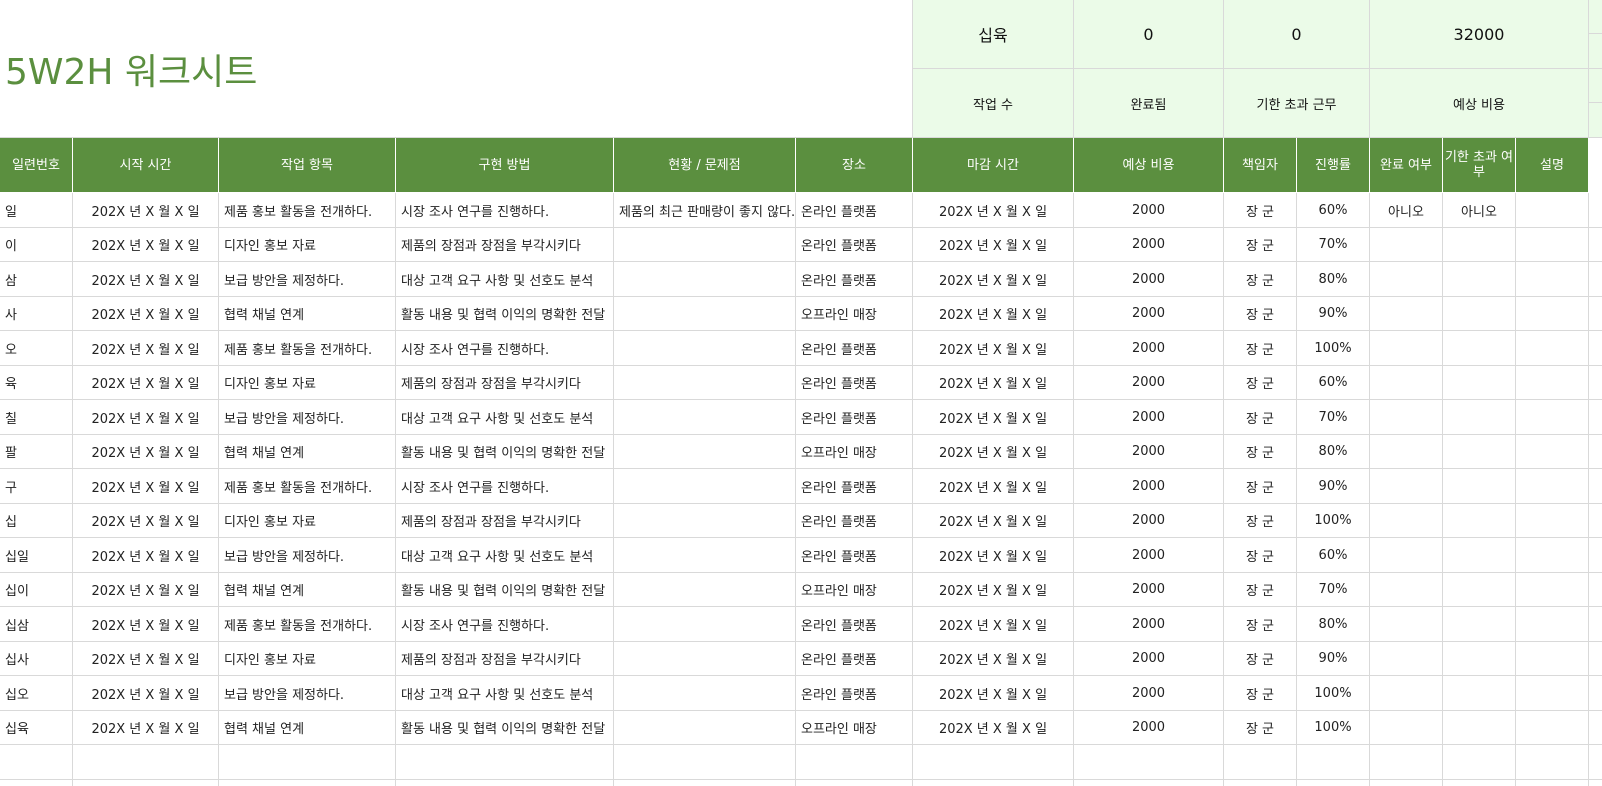 The height and width of the screenshot is (786, 1602). I want to click on table-cell: 70%, so click(1333, 417).